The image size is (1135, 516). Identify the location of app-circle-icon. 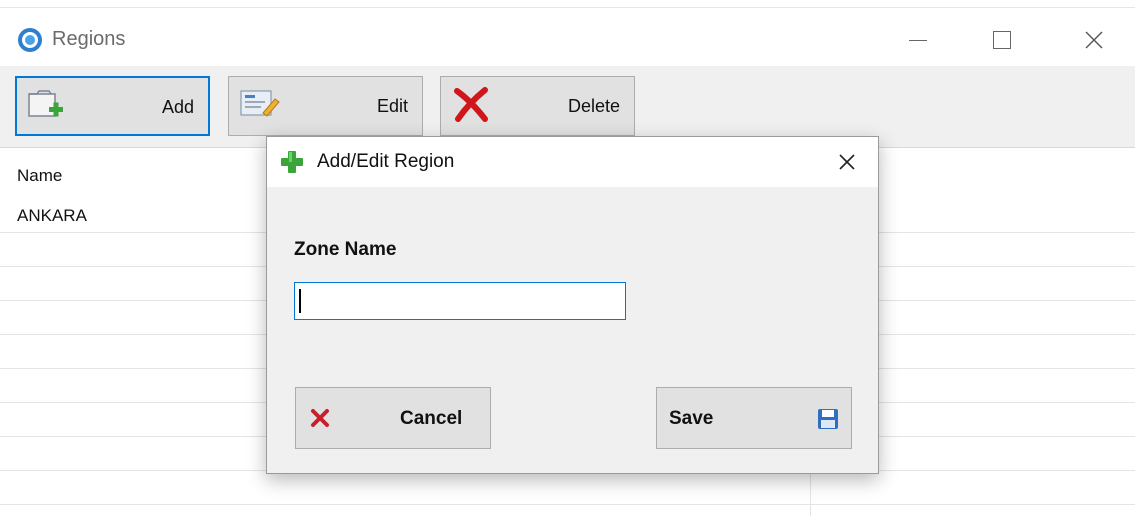
(30, 40).